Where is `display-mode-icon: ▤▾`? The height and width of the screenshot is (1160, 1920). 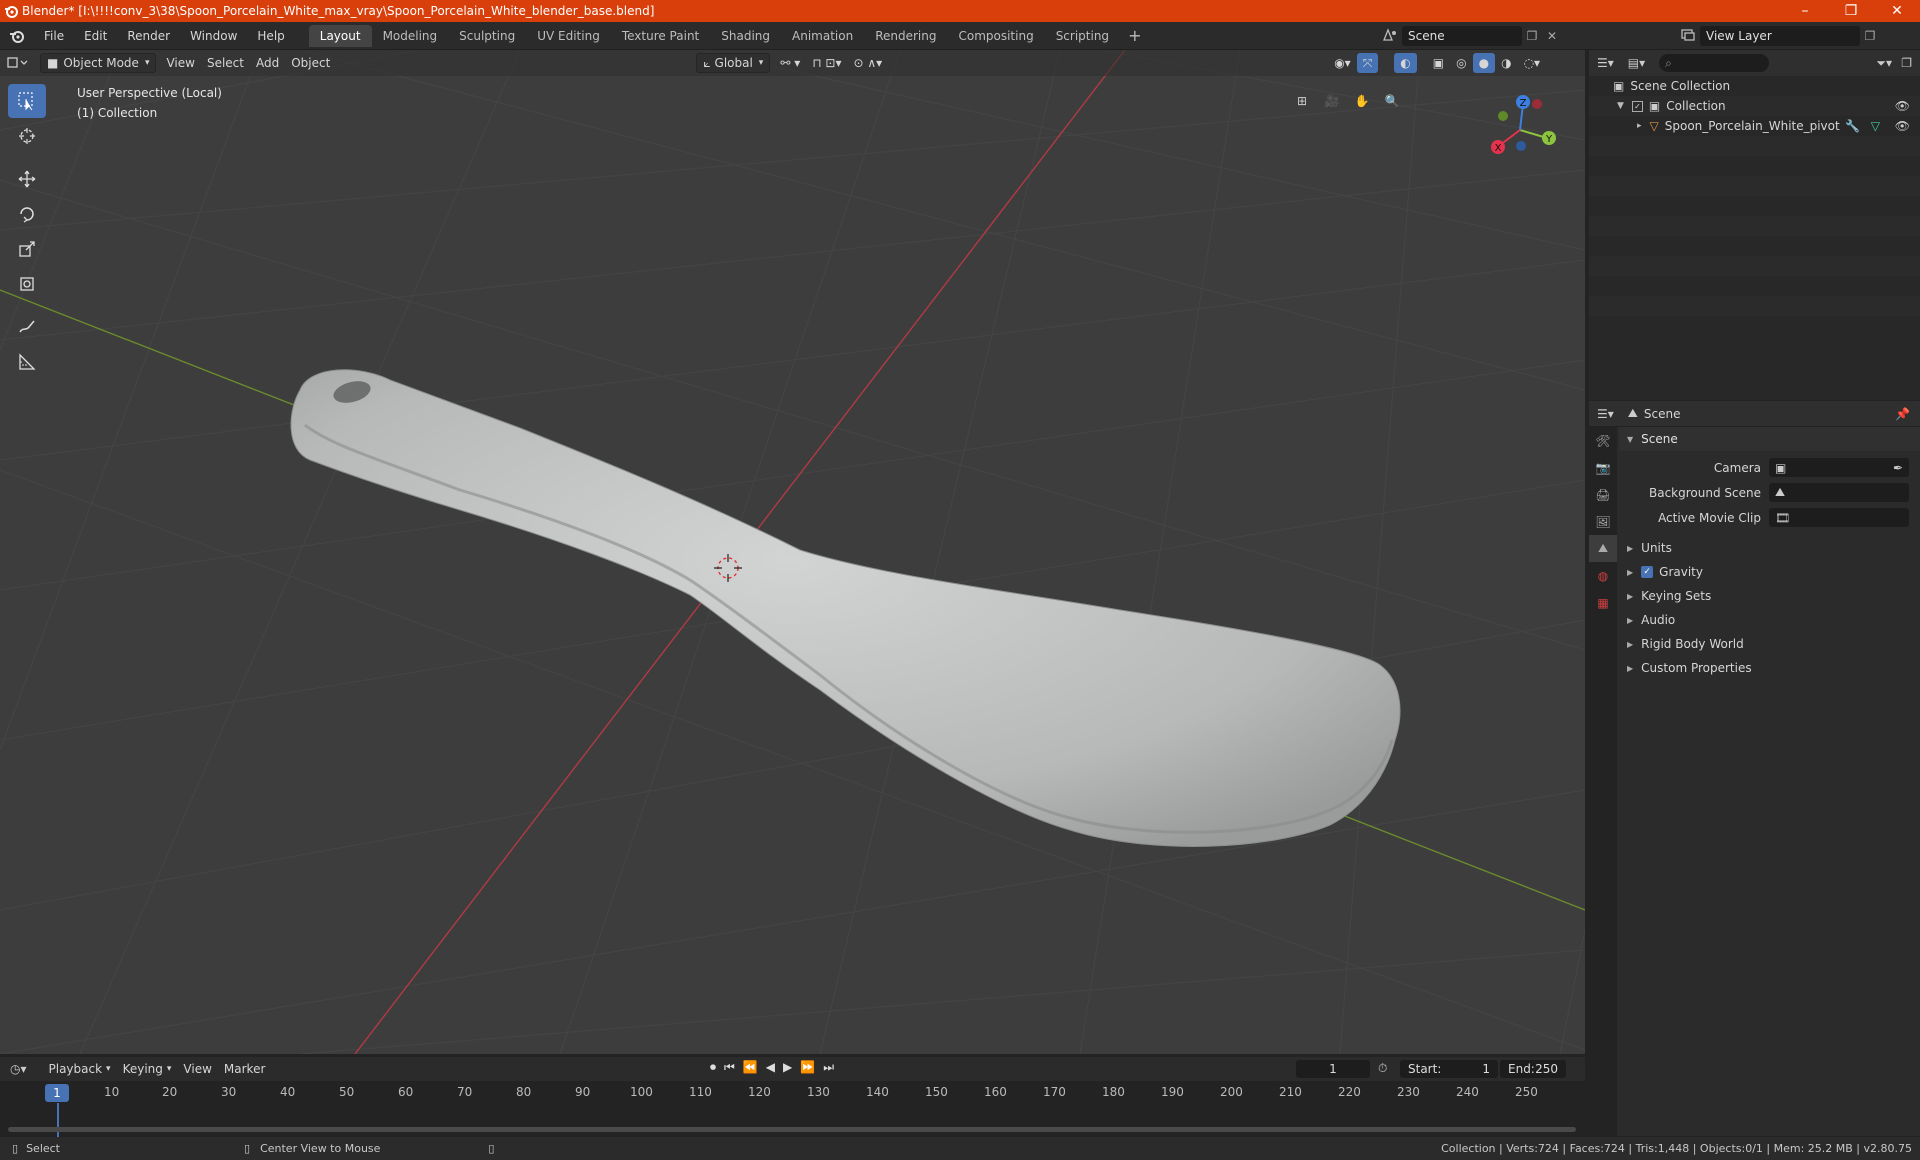 display-mode-icon: ▤▾ is located at coordinates (1636, 63).